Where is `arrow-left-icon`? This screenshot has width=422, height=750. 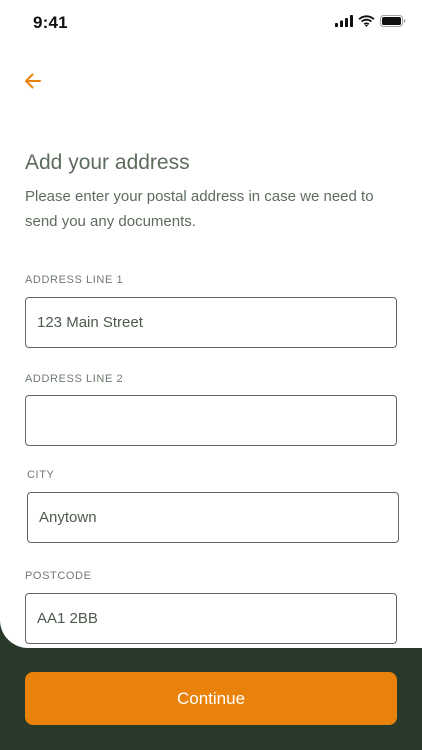 arrow-left-icon is located at coordinates (33, 81).